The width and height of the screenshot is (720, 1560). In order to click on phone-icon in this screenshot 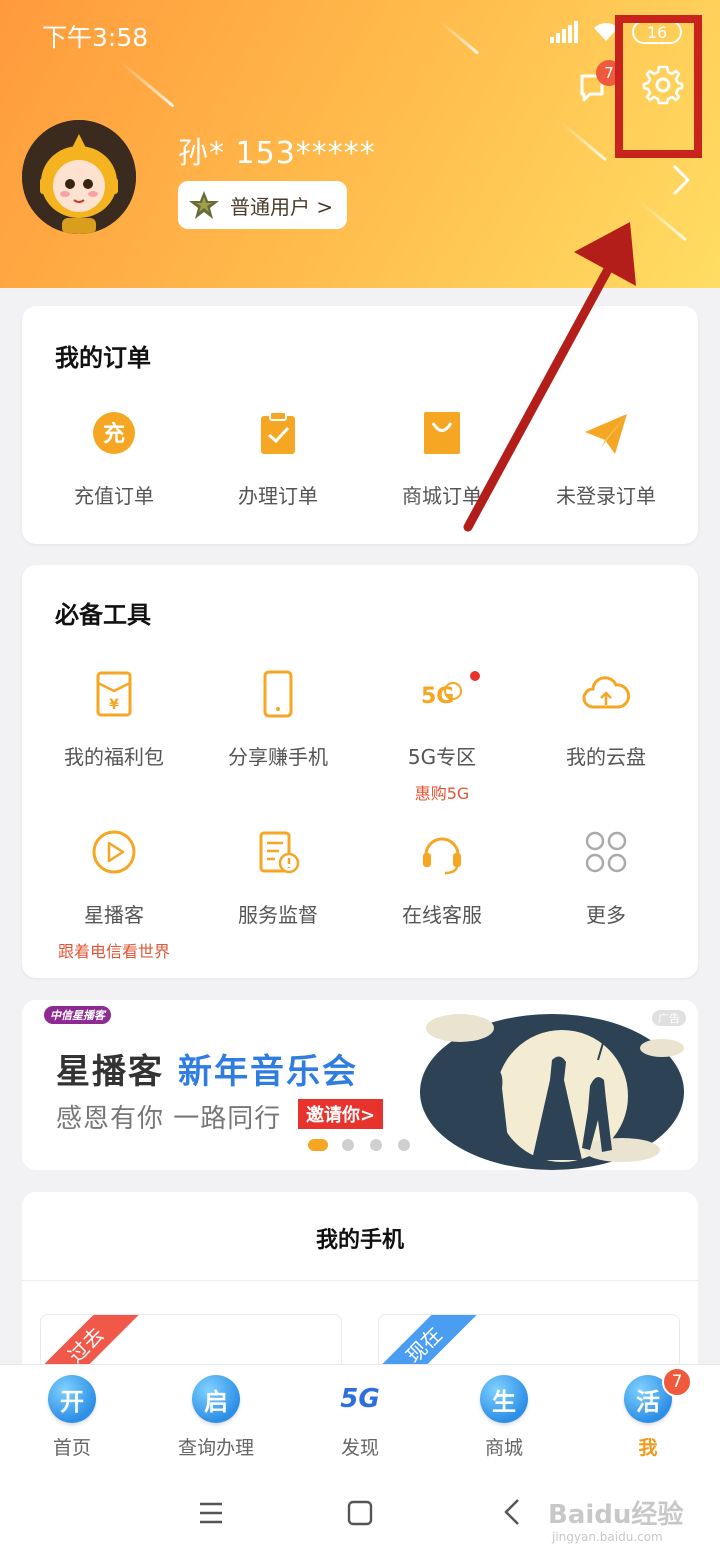, I will do `click(278, 694)`.